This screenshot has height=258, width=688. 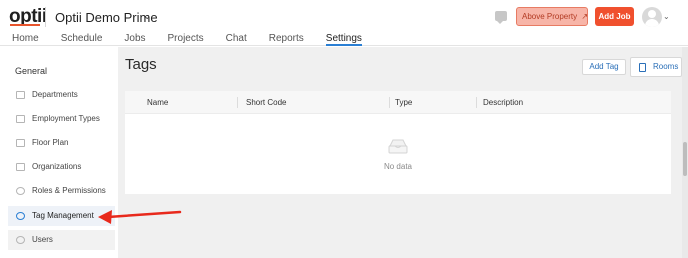 I want to click on table-header: Name Short Code Type Description, so click(x=398, y=102).